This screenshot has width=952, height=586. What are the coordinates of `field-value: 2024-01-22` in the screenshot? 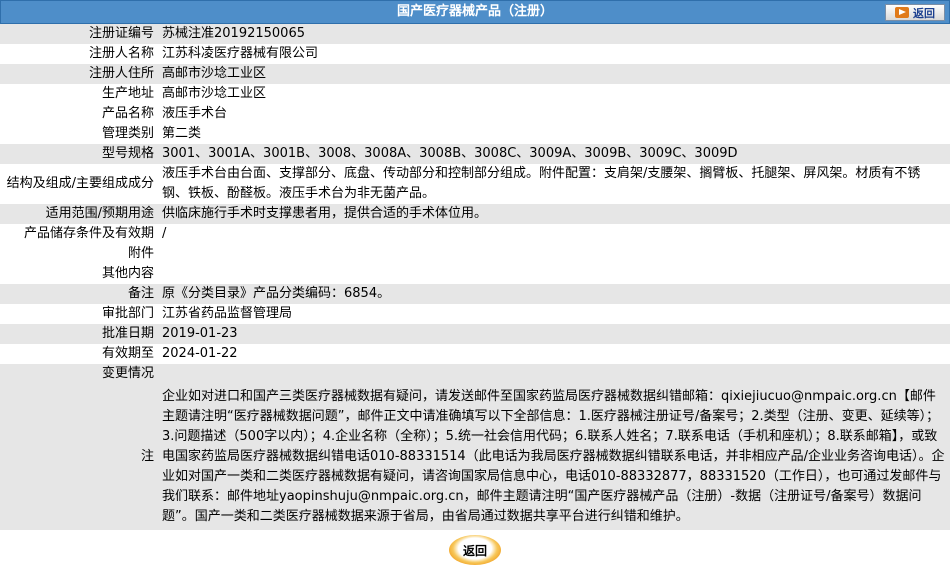 It's located at (554, 354).